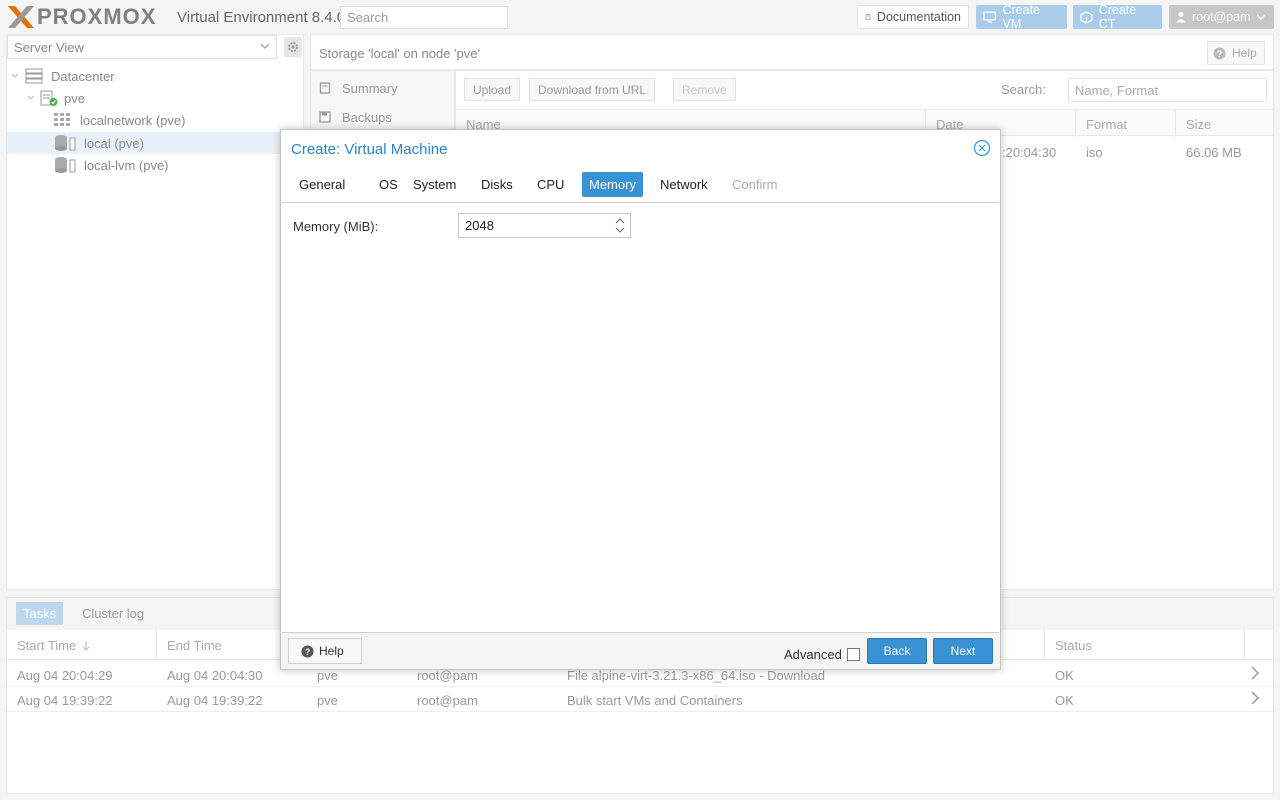  I want to click on tree-settings-button, so click(293, 47).